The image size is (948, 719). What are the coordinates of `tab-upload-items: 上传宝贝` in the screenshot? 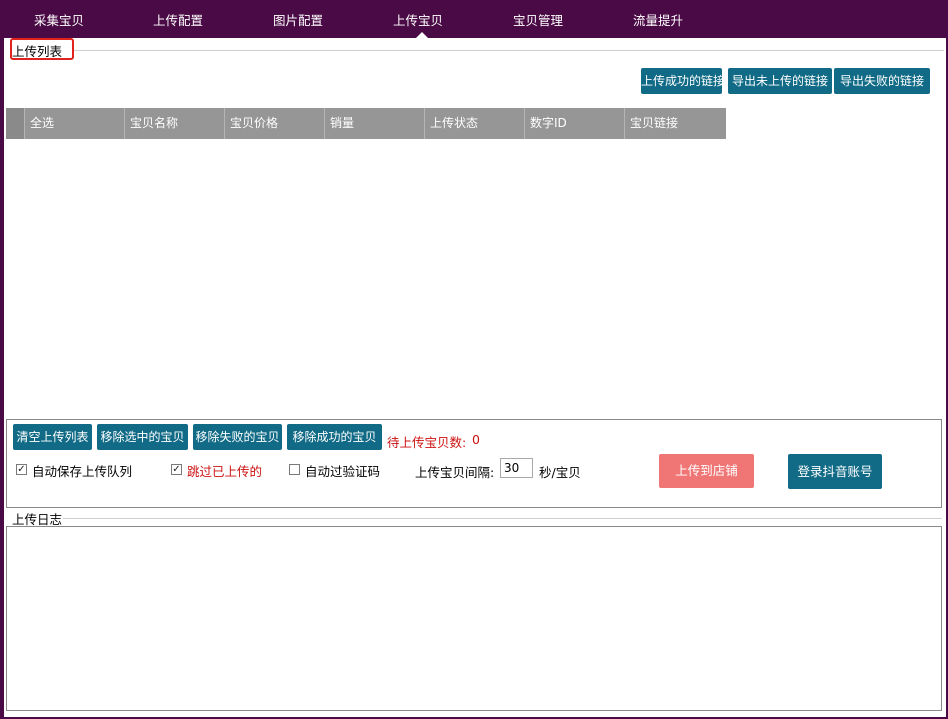 It's located at (418, 19).